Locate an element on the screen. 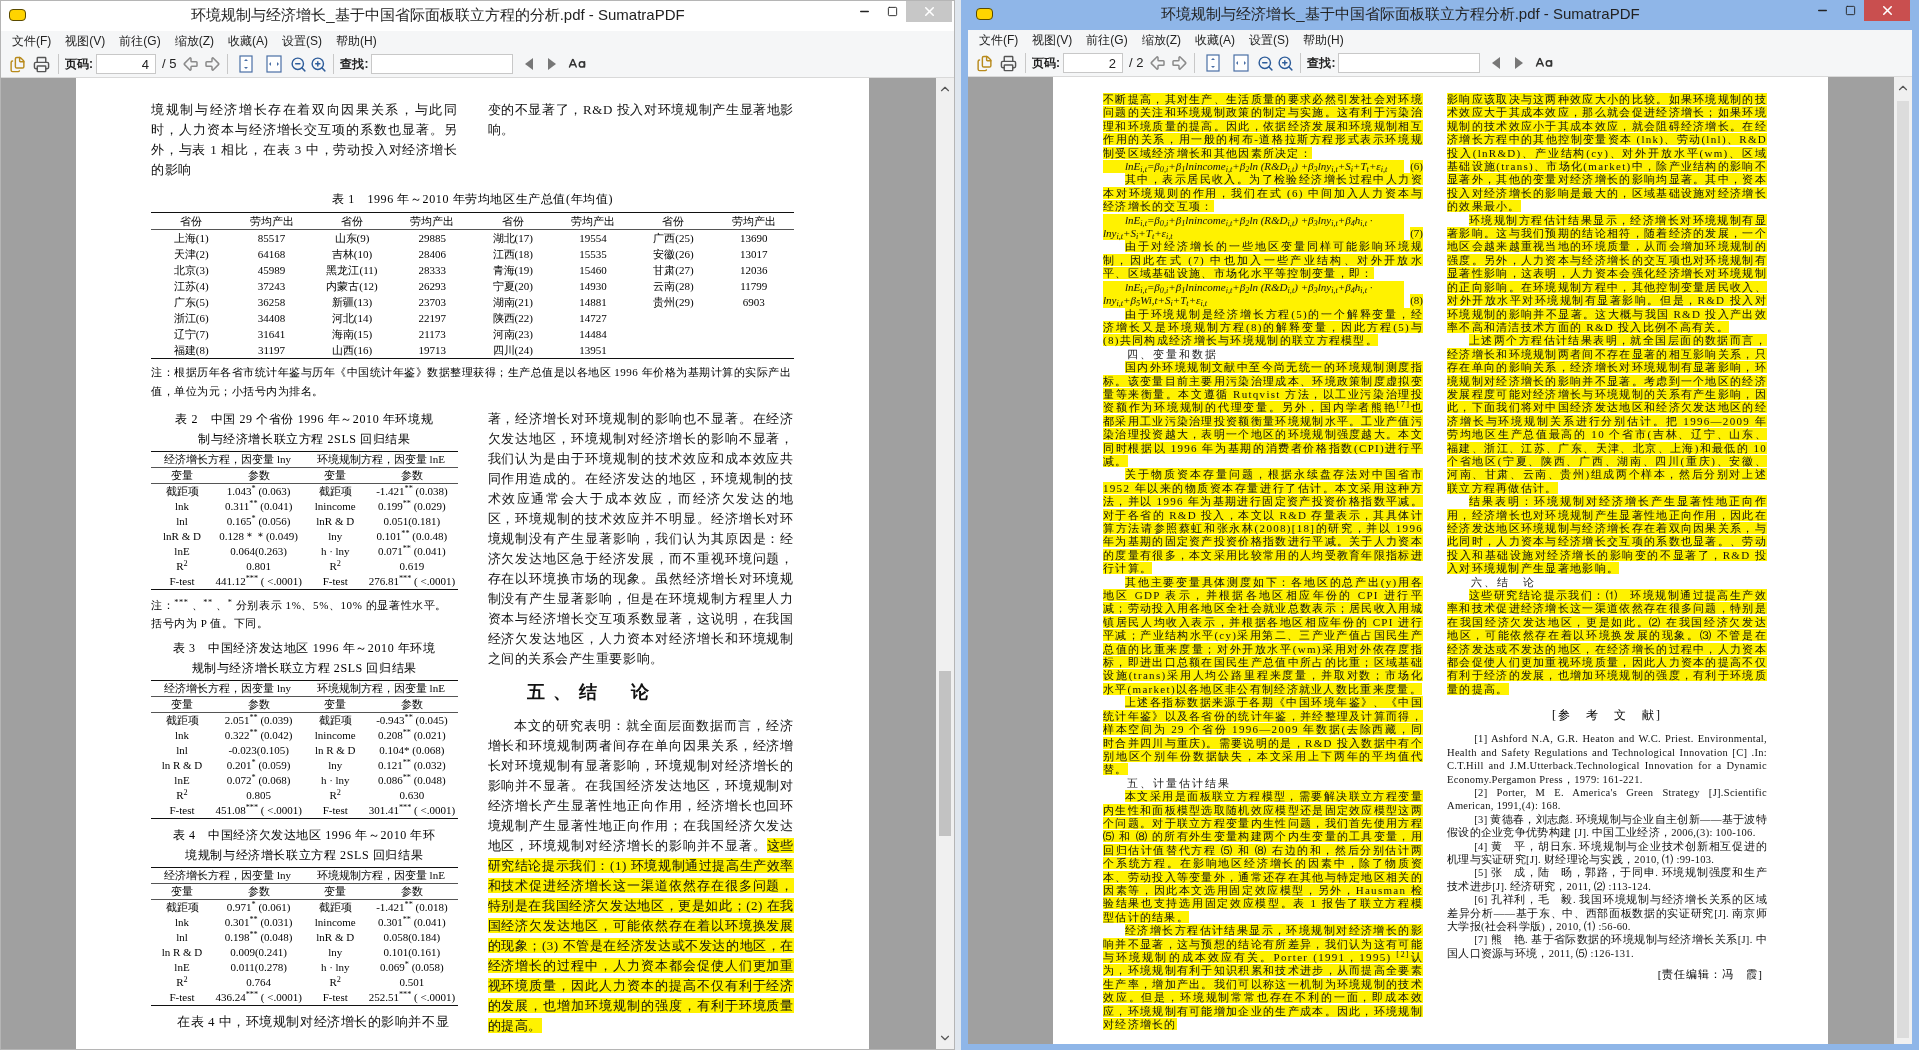 The image size is (1919, 1050). page-number-field: 4 is located at coordinates (126, 64).